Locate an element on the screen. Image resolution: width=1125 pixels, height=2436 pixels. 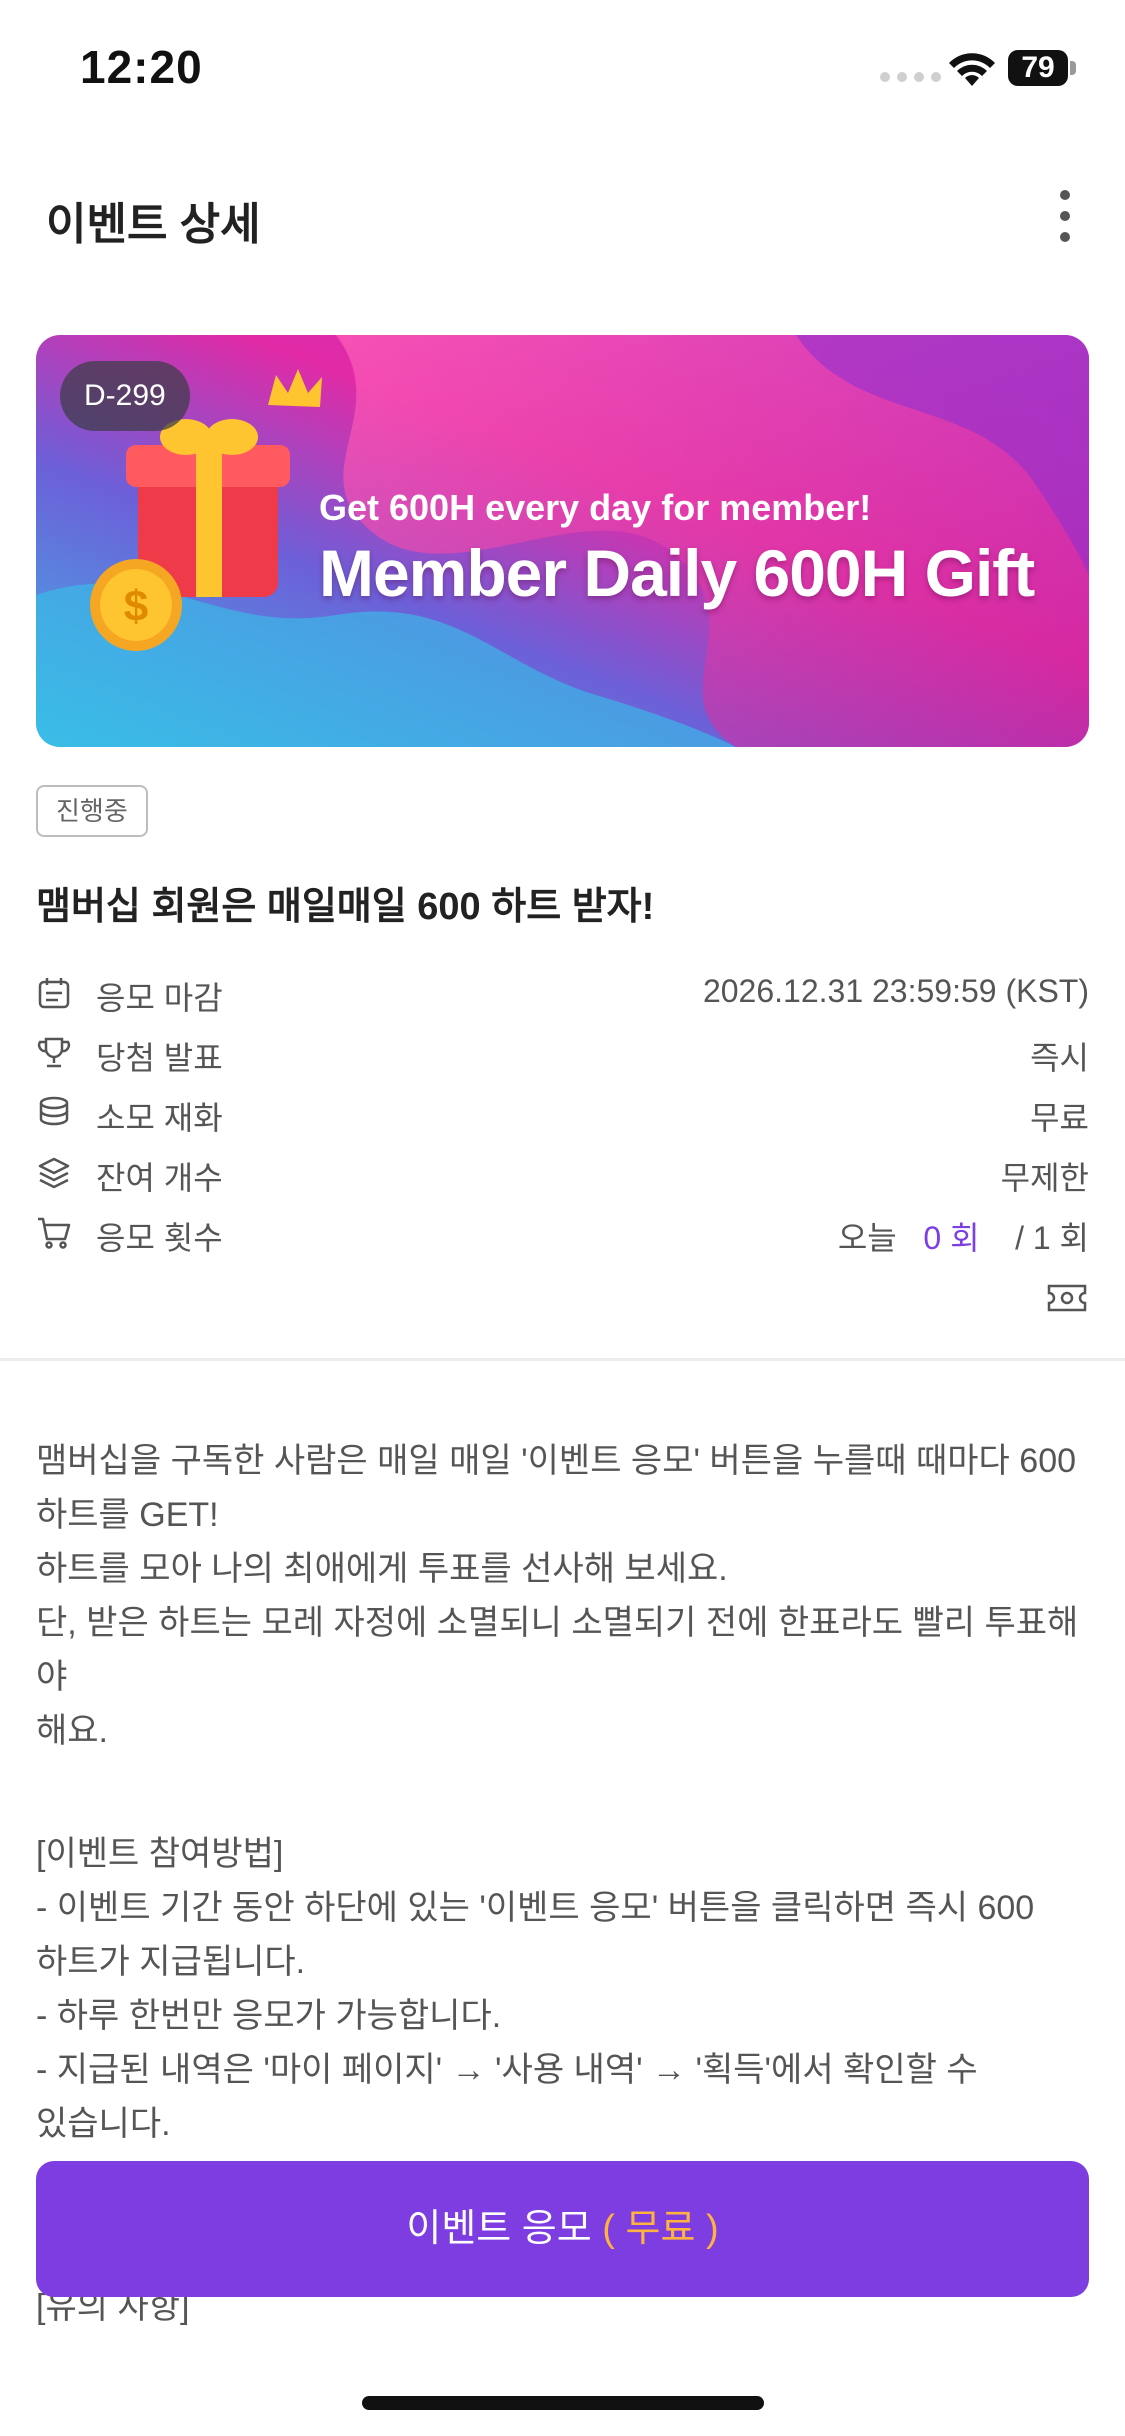
more-options-button is located at coordinates (1065, 216).